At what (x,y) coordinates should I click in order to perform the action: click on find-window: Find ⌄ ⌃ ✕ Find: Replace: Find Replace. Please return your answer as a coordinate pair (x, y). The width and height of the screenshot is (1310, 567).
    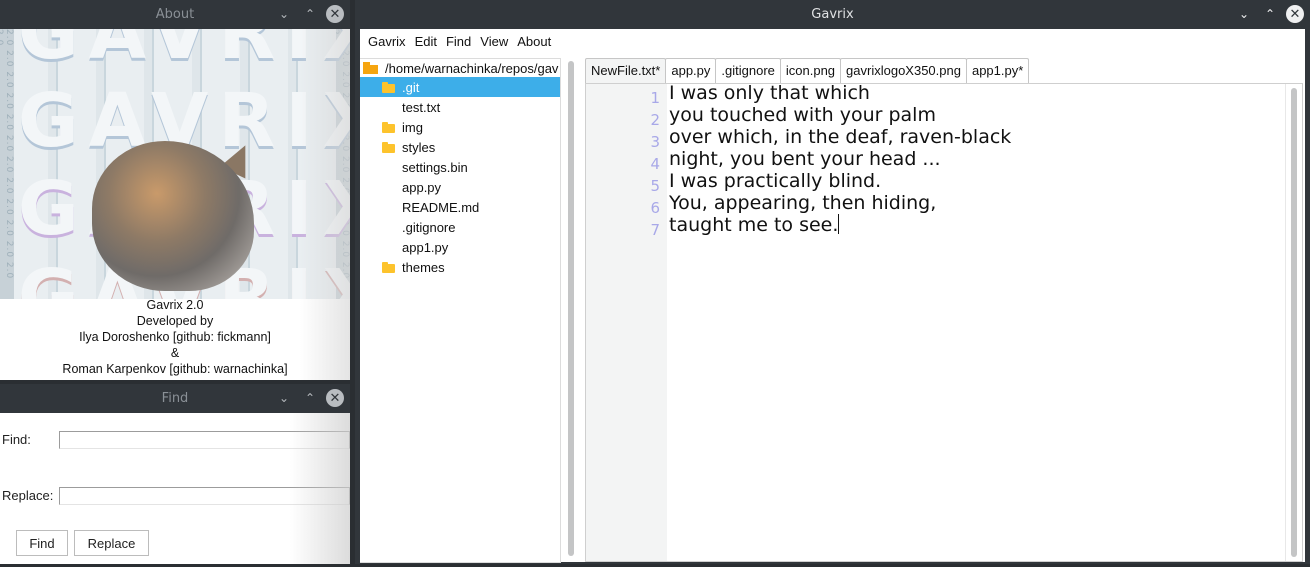
    Looking at the image, I should click on (175, 474).